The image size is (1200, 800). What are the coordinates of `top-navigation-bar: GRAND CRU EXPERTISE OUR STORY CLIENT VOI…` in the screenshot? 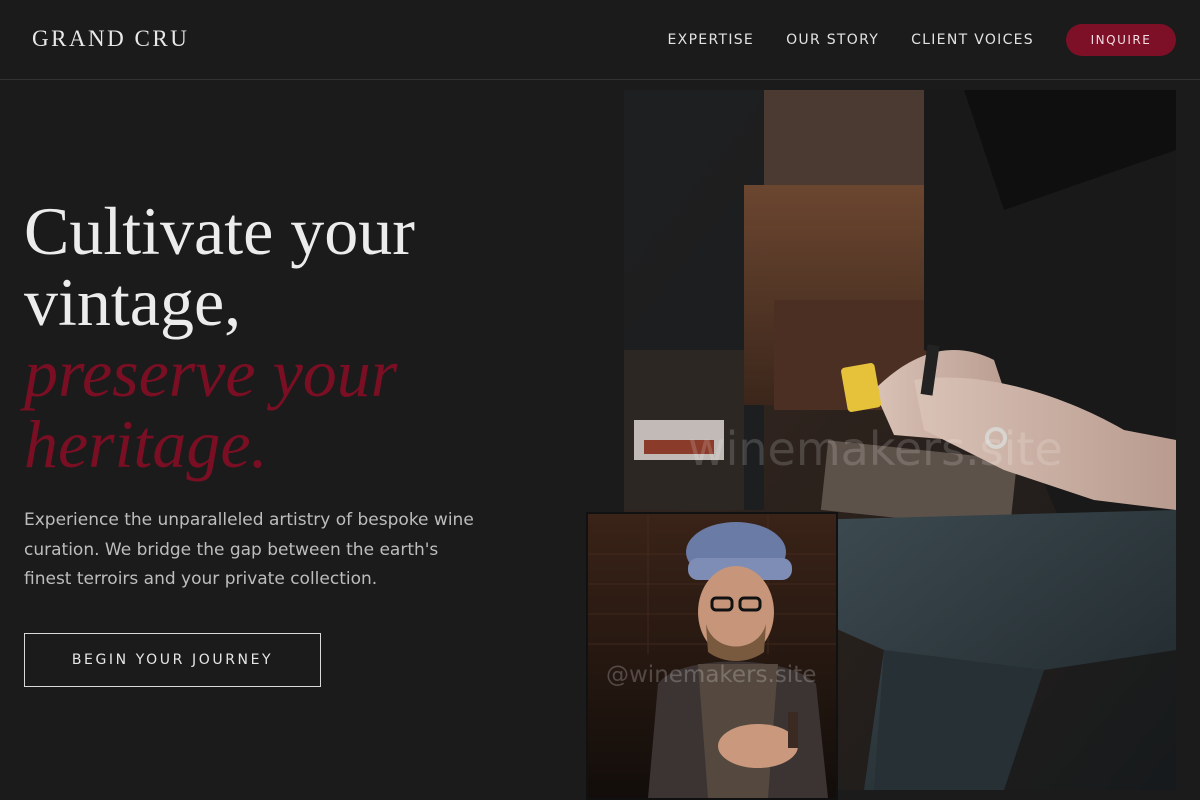 It's located at (600, 40).